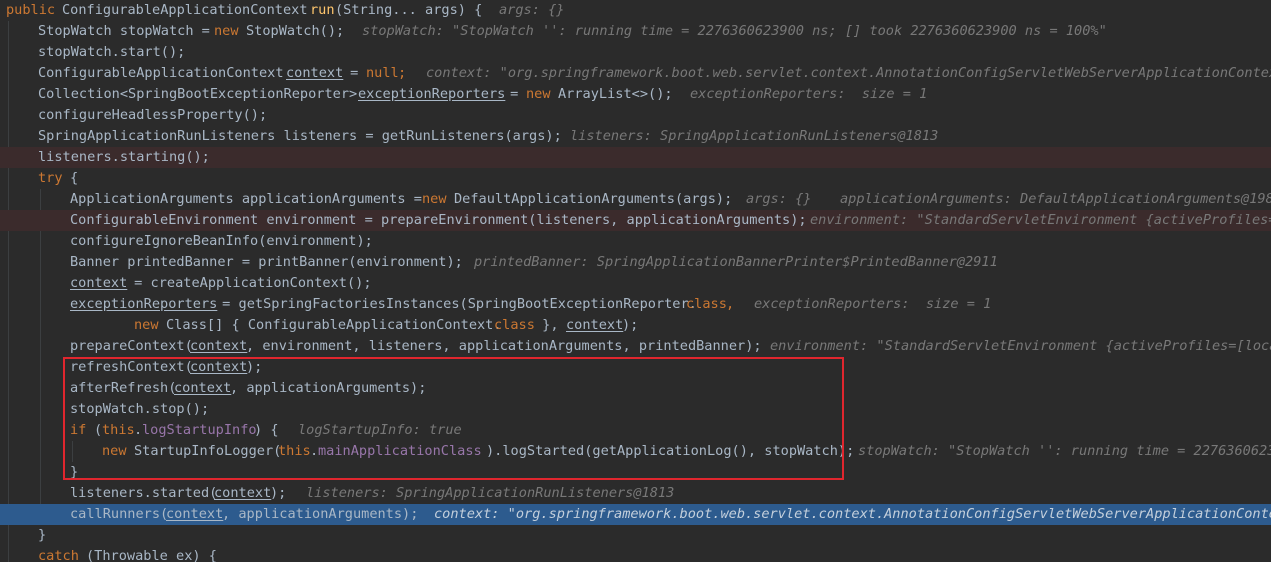 The height and width of the screenshot is (562, 1271). What do you see at coordinates (635, 367) in the screenshot?
I see `code-line: refreshContext( context );` at bounding box center [635, 367].